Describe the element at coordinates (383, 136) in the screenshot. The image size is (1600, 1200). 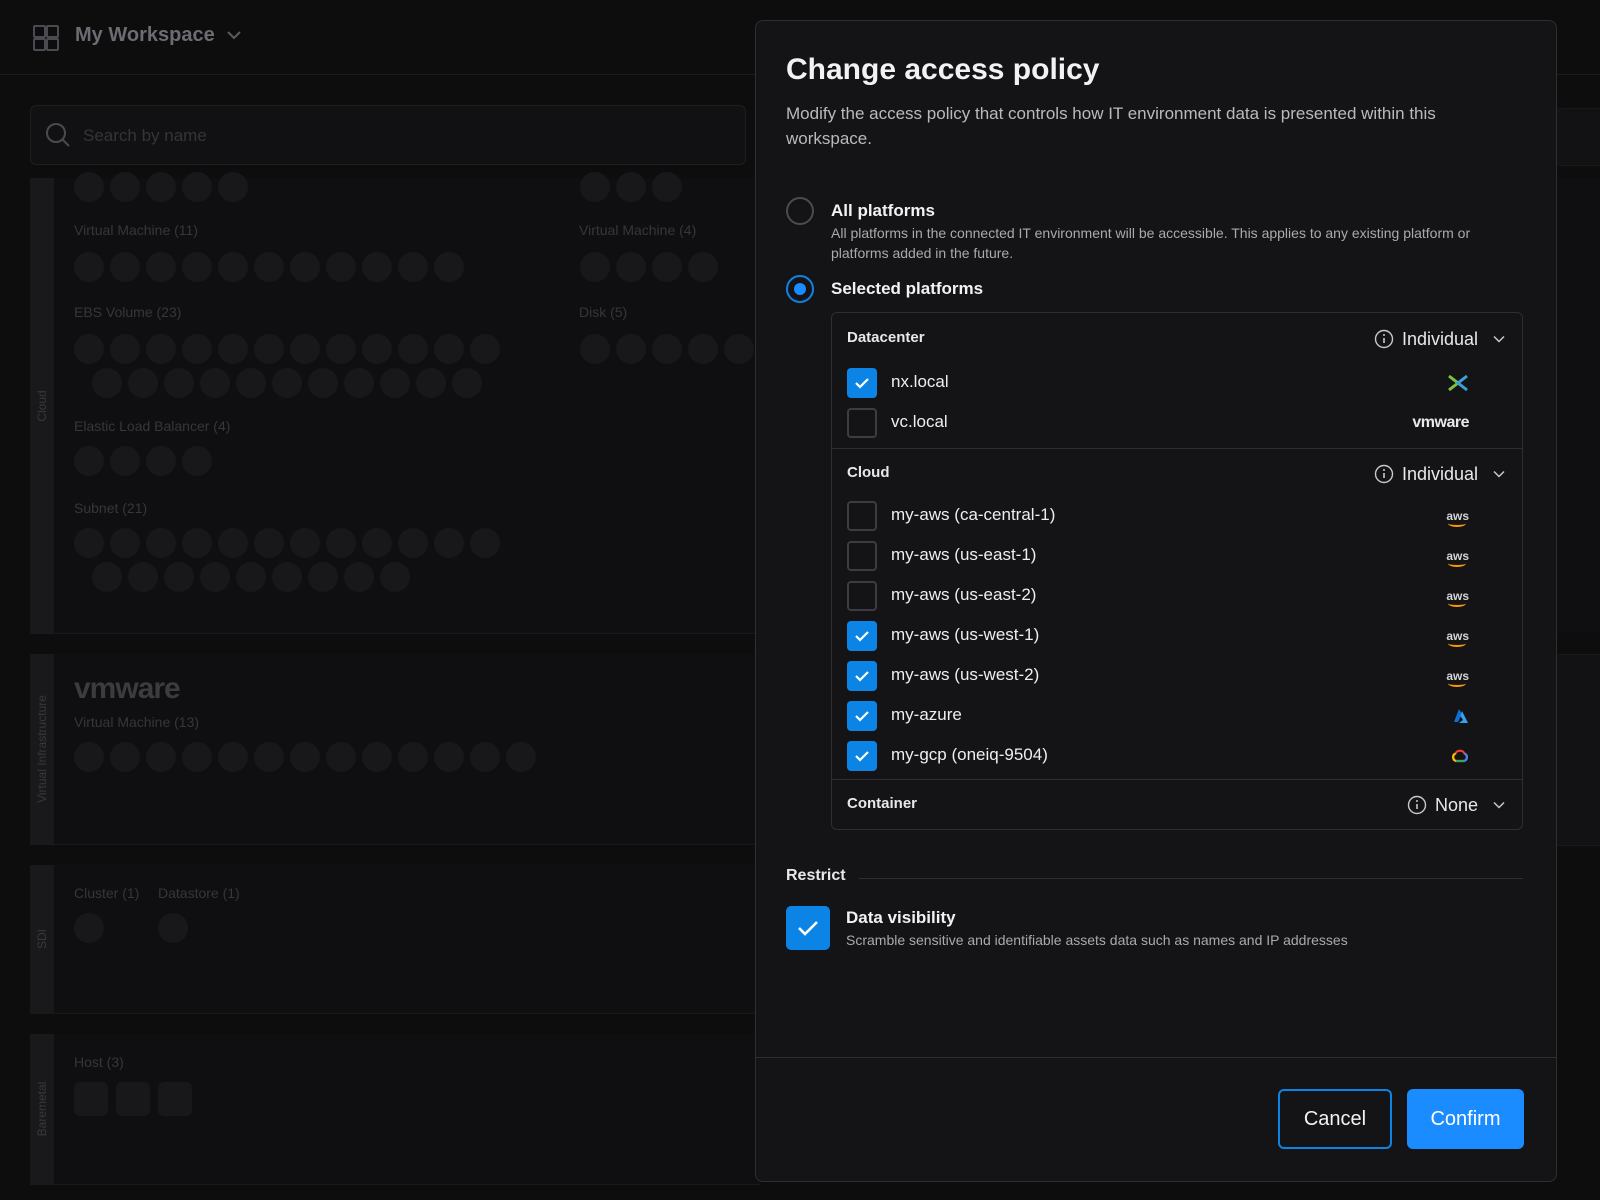
I see `search-input` at that location.